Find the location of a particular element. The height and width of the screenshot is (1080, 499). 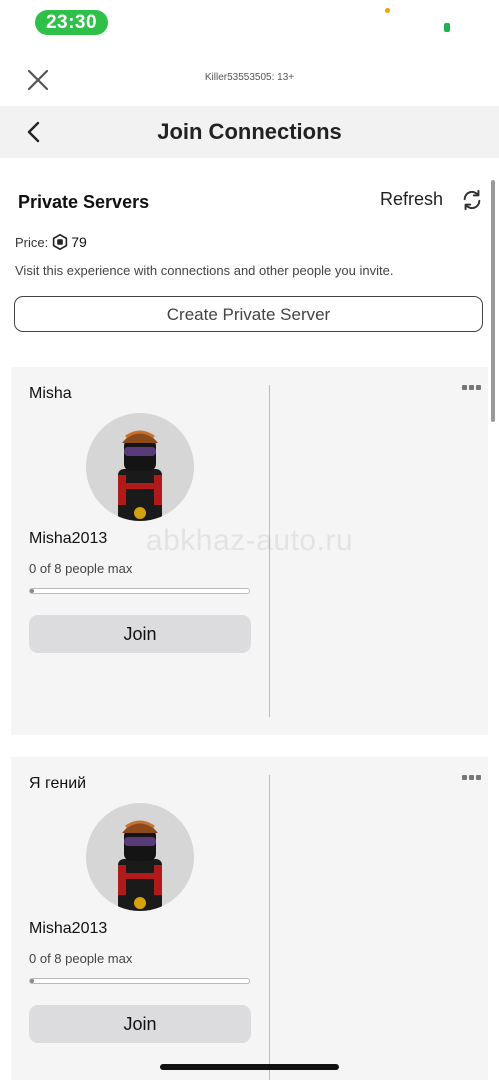

refresh-button: Refresh is located at coordinates (432, 201).